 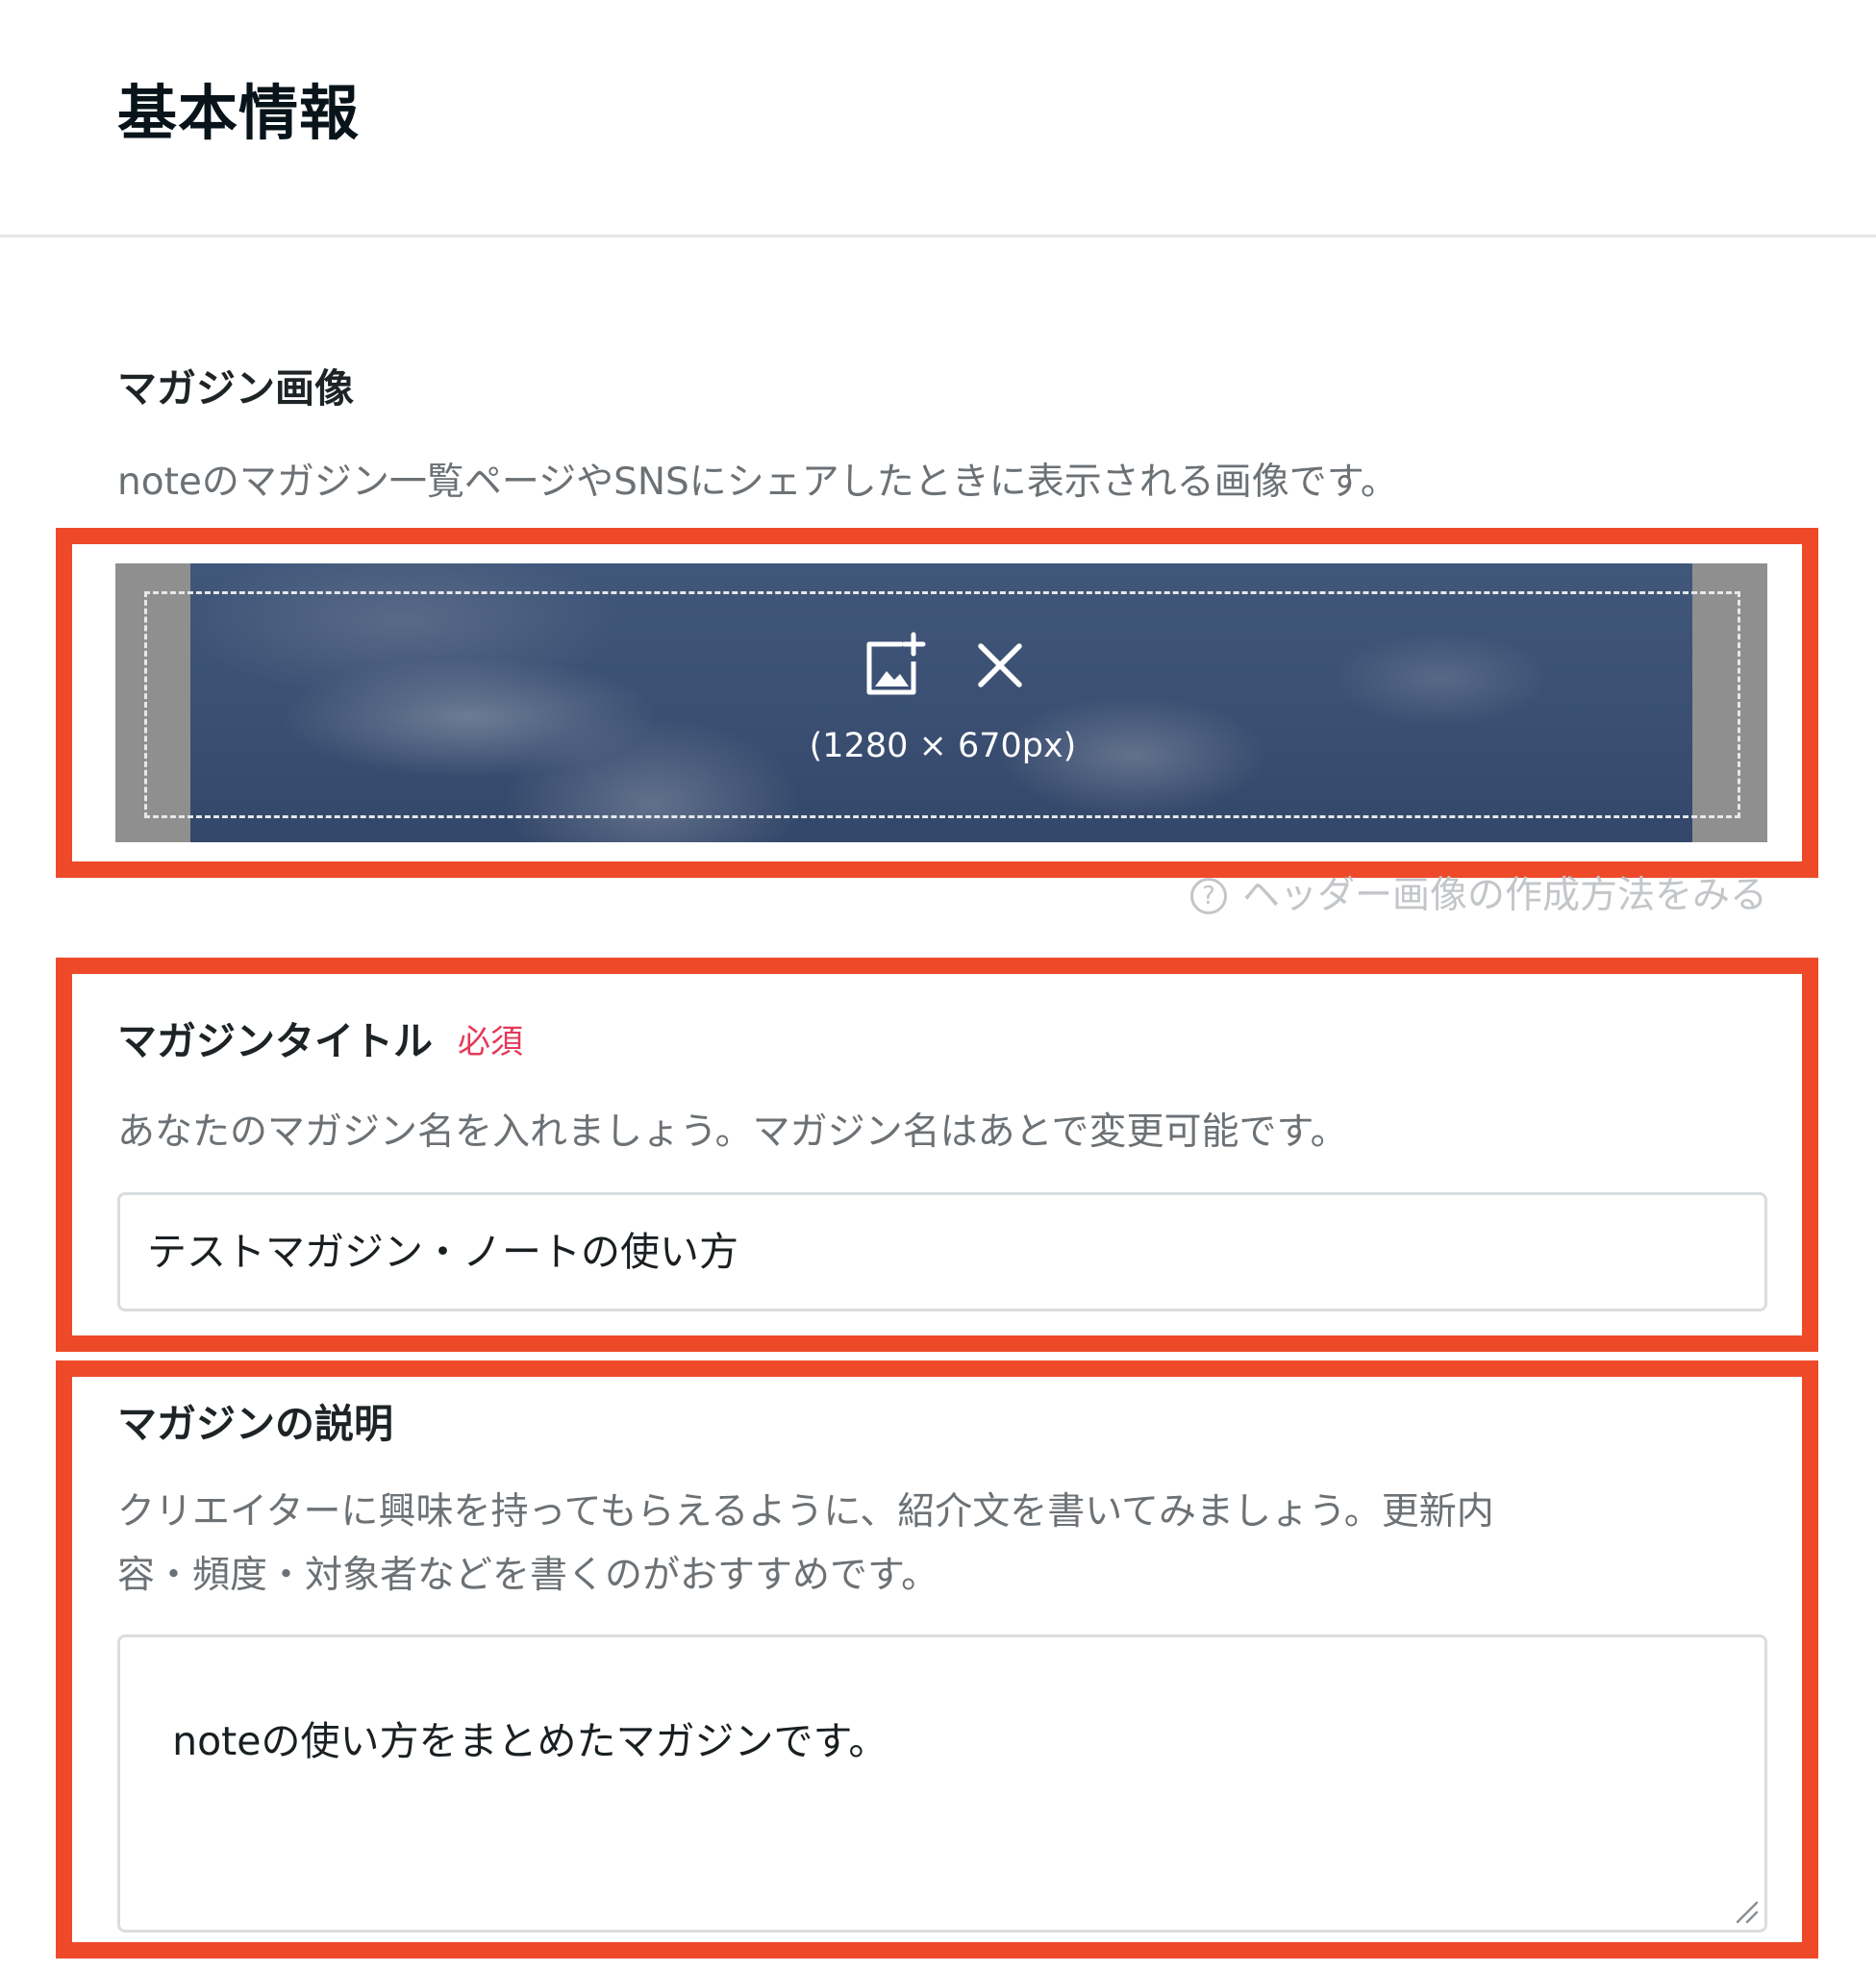 I want to click on header-divider, so click(x=938, y=236).